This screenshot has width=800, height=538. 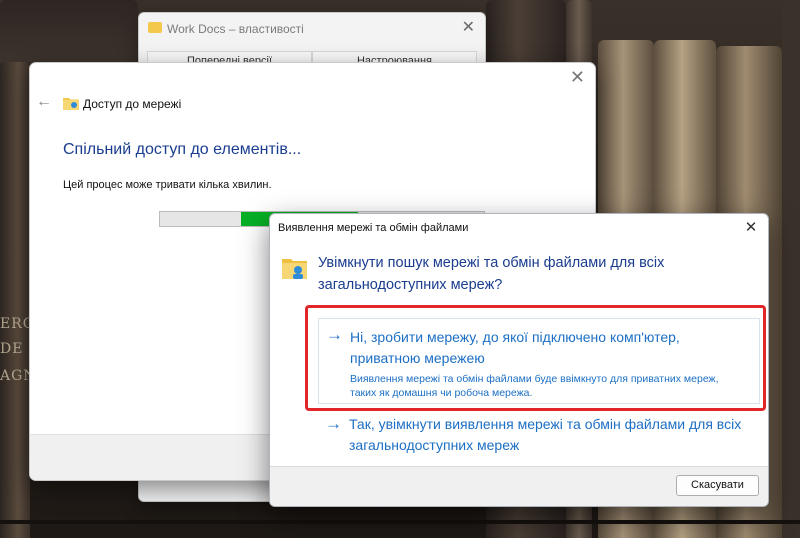 What do you see at coordinates (44, 102) in the screenshot?
I see `back-arrow-button: ←` at bounding box center [44, 102].